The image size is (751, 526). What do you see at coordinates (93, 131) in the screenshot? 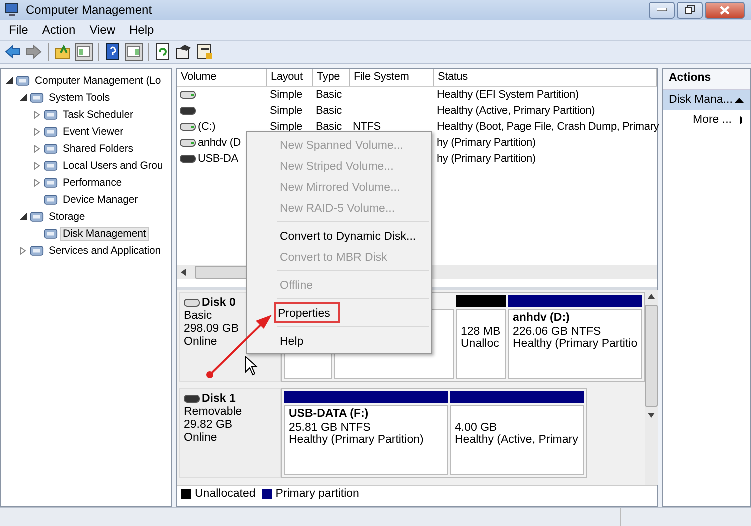
I see `tree-item: Event Viewer` at bounding box center [93, 131].